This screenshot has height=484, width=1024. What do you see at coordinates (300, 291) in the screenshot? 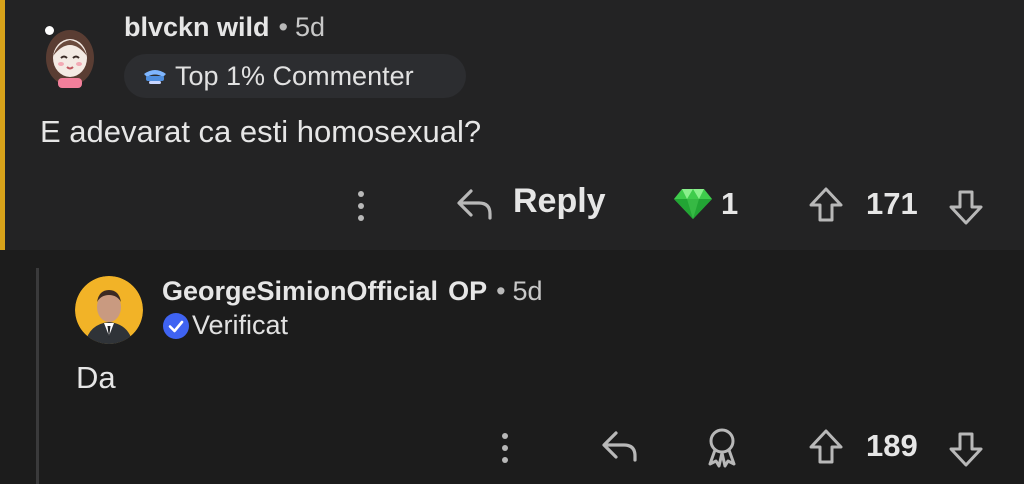
I see `reply-username: GeorgeSimionOfficial` at bounding box center [300, 291].